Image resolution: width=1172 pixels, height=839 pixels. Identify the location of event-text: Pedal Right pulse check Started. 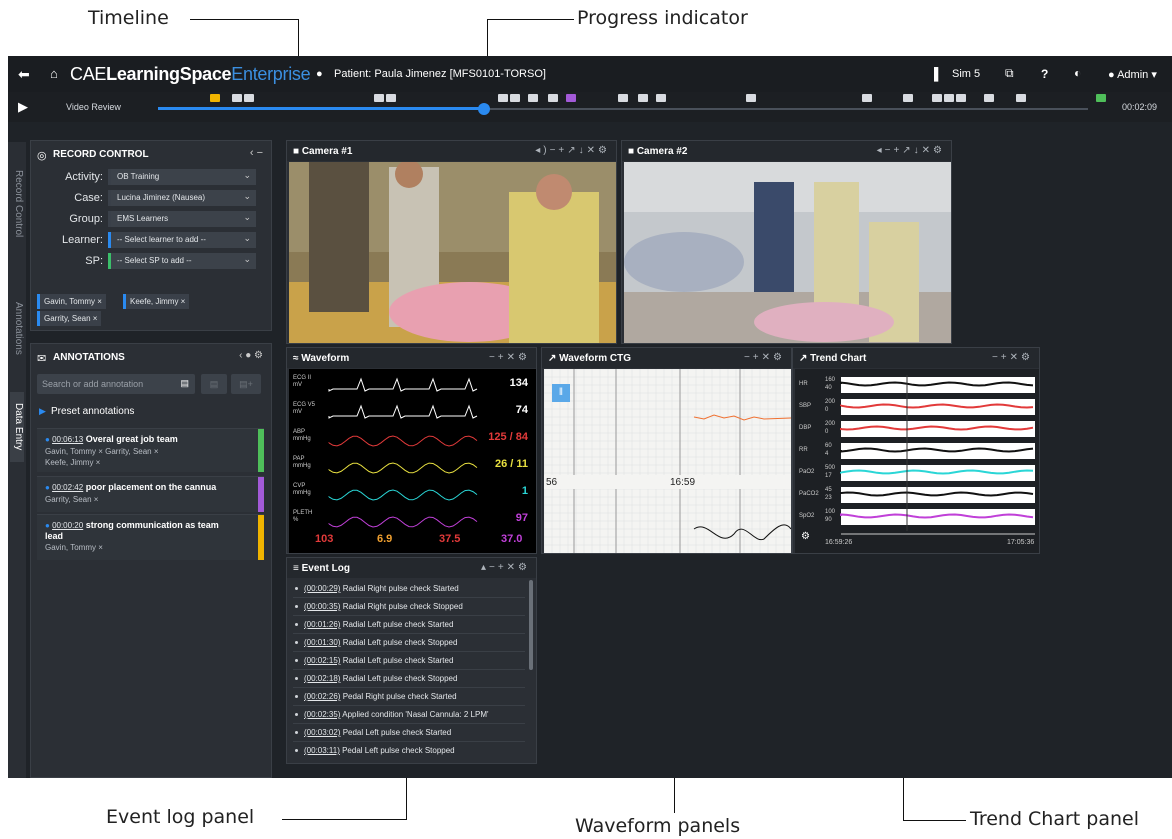
(398, 696).